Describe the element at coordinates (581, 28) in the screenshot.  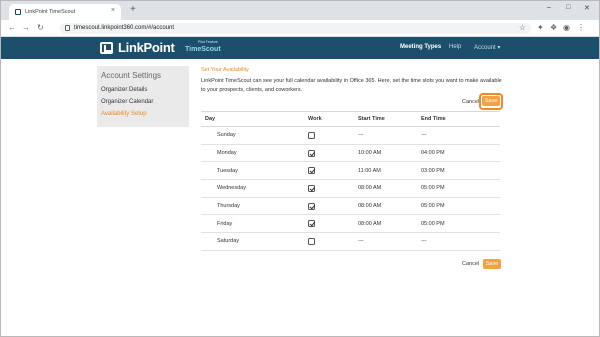
I see `menu-kebab-icon: ⋮` at that location.